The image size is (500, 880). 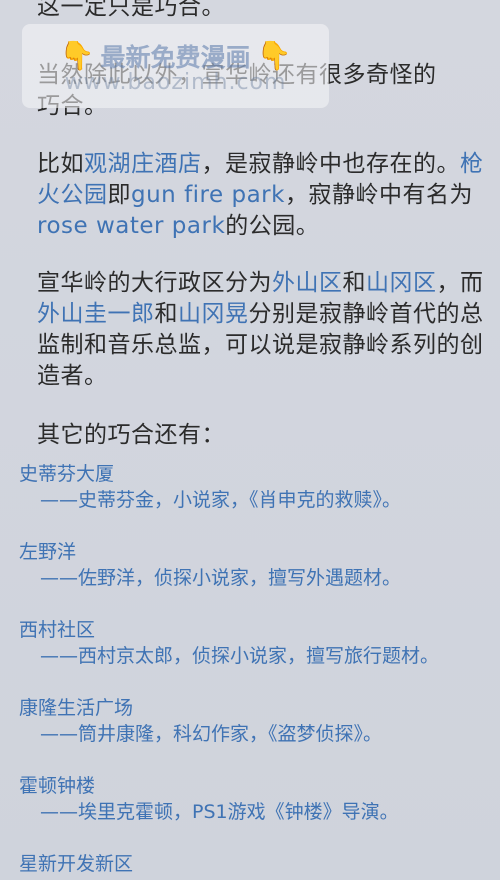 I want to click on watermark-title-row: 👇 最新免费漫画 👇, so click(x=176, y=56).